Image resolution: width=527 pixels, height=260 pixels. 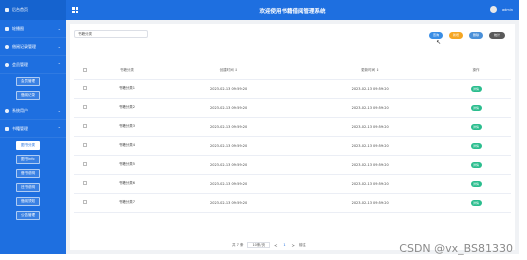 I want to click on sidebar-sub-notice: 借阅须知, so click(x=33, y=201).